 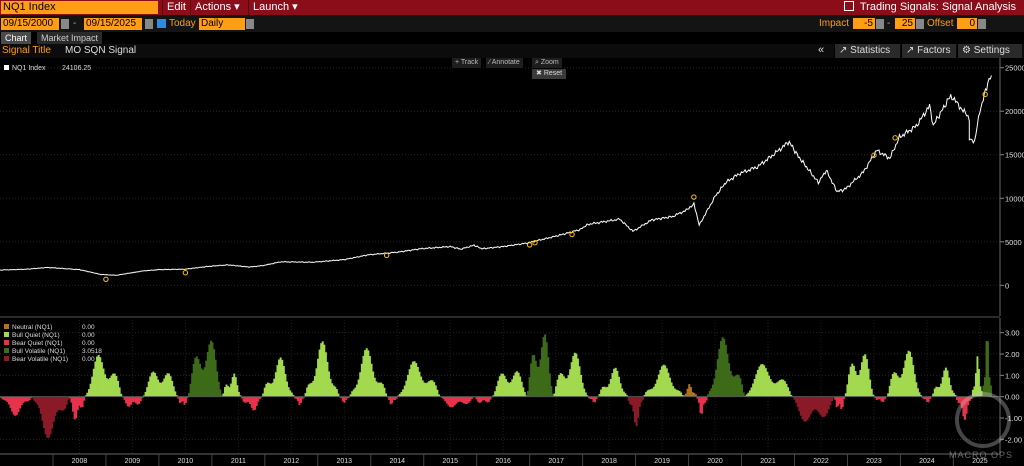 I want to click on statistics-label: Statistics, so click(x=870, y=50).